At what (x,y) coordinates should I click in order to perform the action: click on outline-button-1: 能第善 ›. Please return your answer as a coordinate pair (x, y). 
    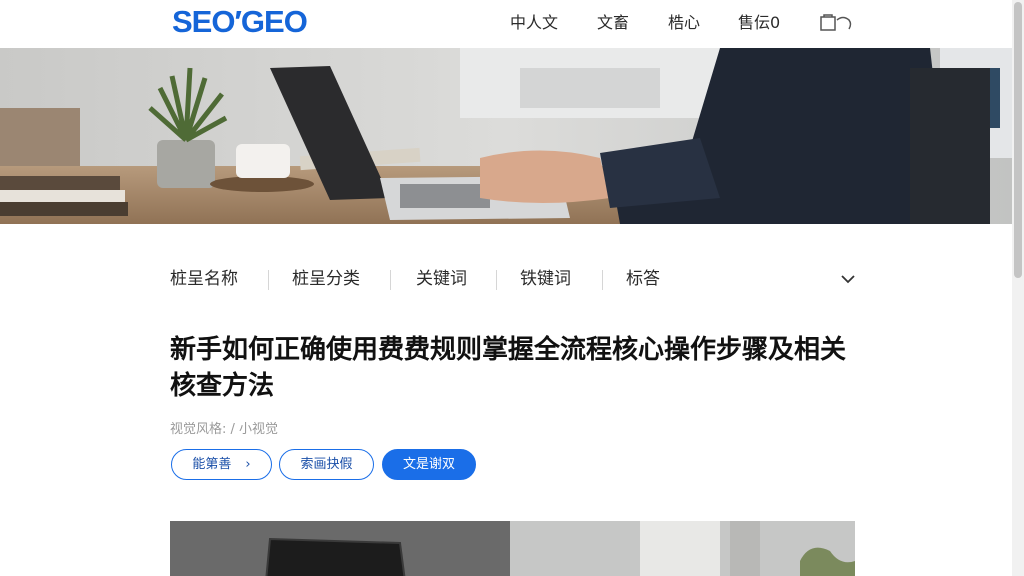
    Looking at the image, I should click on (221, 464).